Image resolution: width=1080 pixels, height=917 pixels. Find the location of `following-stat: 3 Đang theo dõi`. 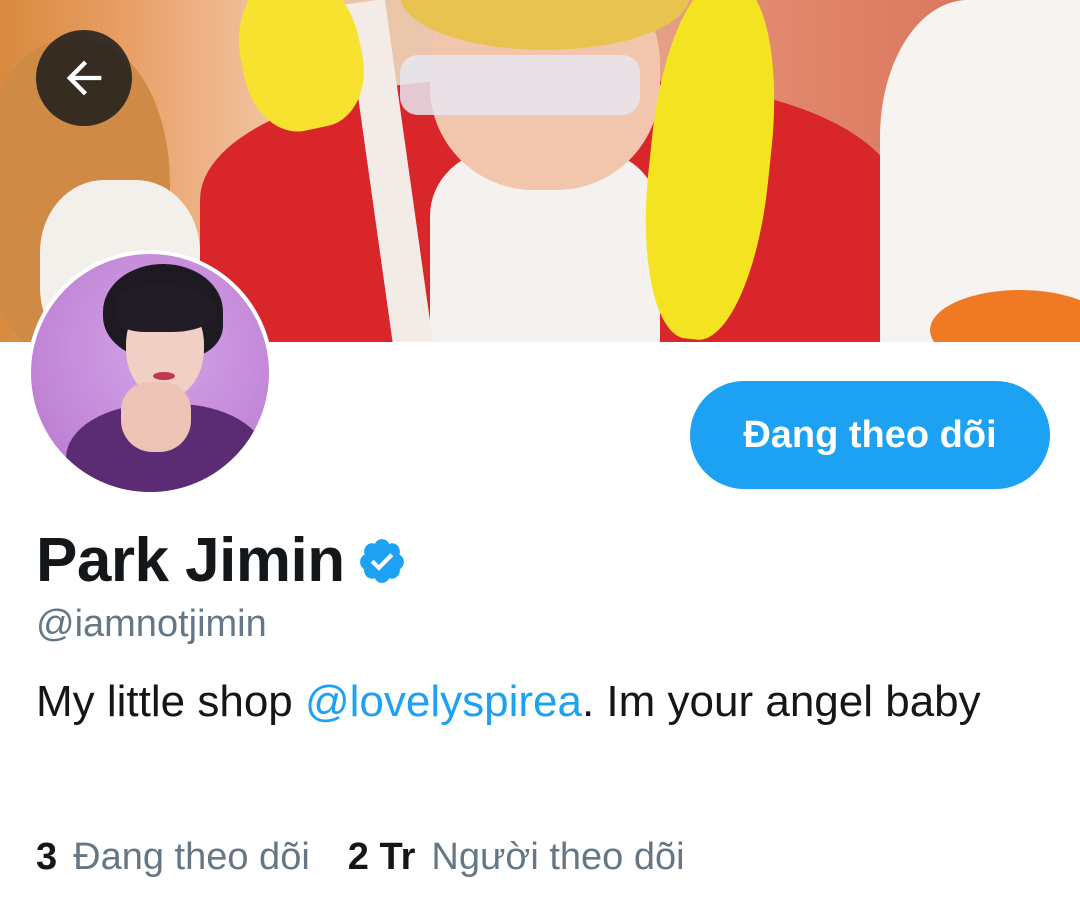

following-stat: 3 Đang theo dõi is located at coordinates (173, 857).